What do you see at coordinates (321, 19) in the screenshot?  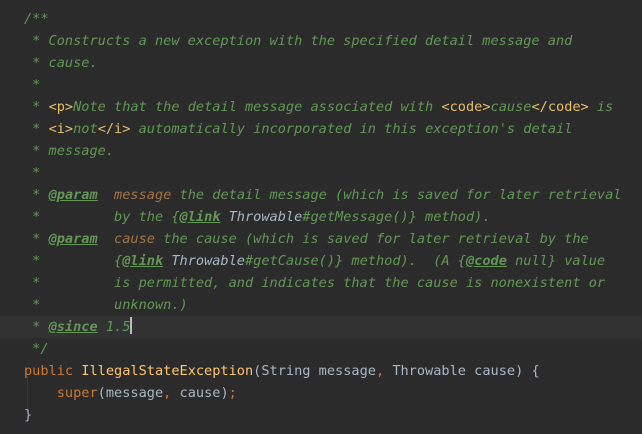 I see `code-line: /**` at bounding box center [321, 19].